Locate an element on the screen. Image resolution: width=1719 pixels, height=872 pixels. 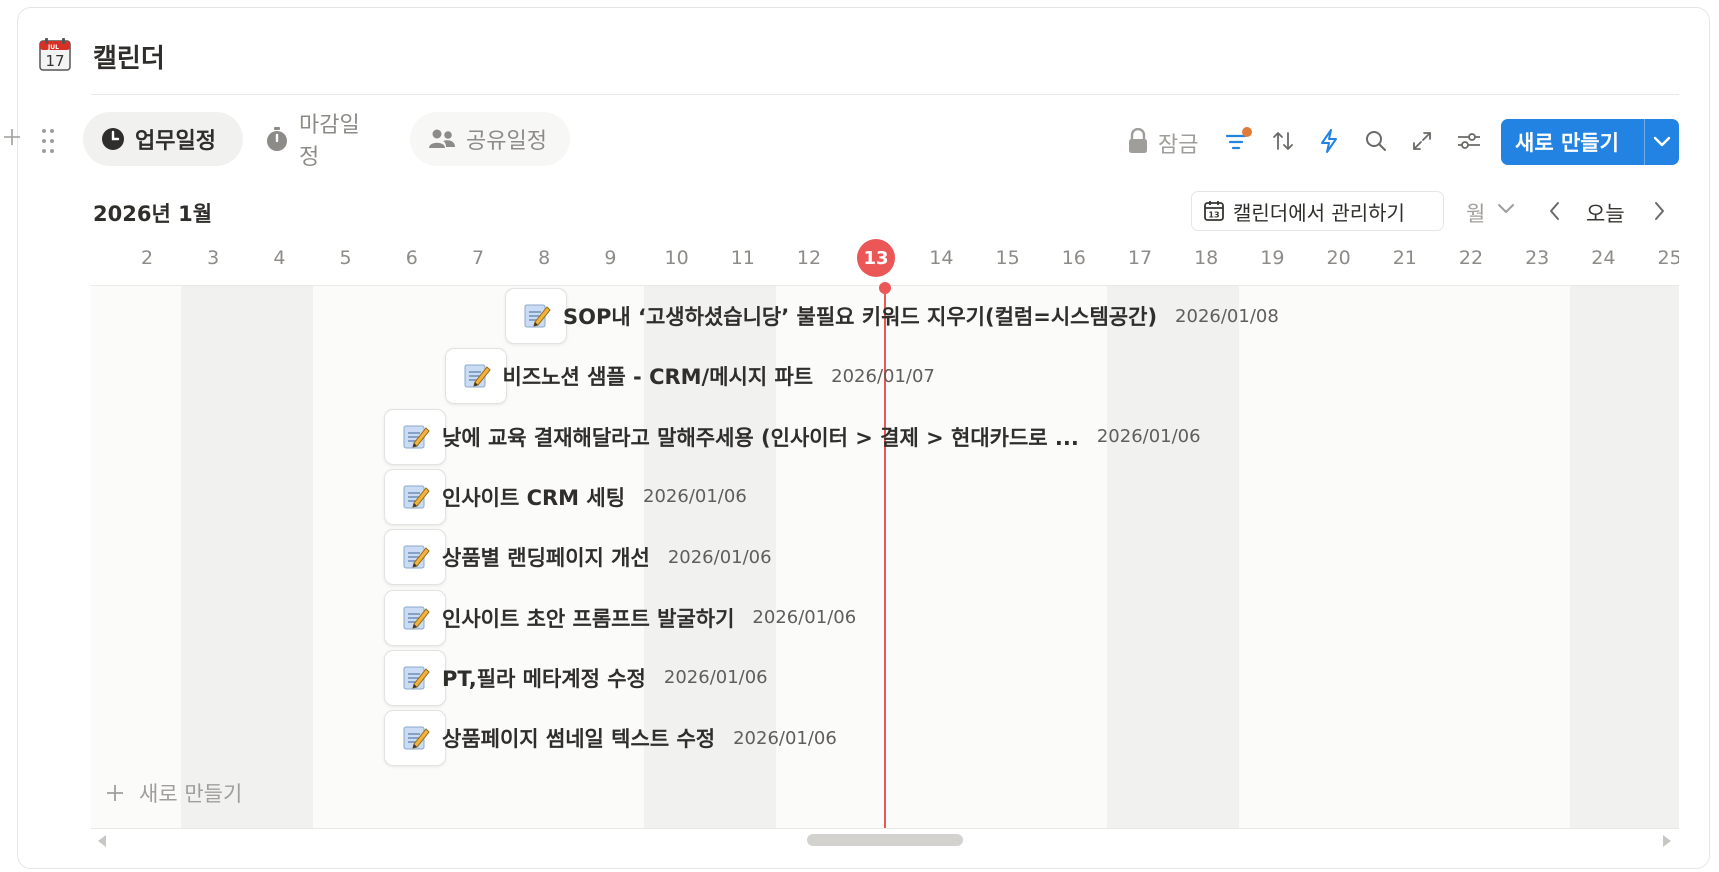
day-label: 18 is located at coordinates (1206, 258).